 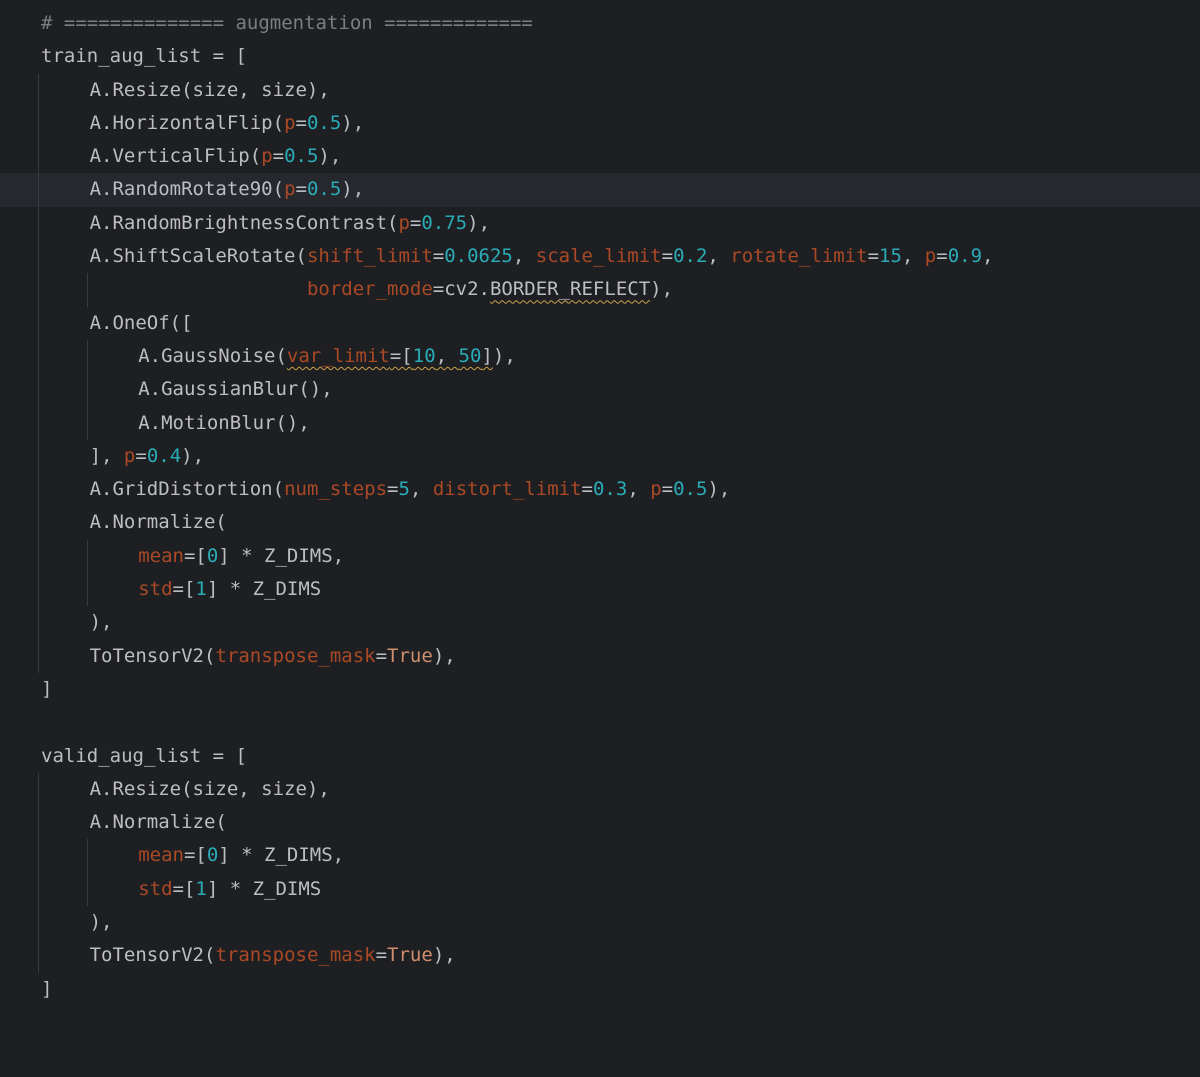 I want to click on code-text: A.VerticalFlip(p=0.5),, so click(x=216, y=156).